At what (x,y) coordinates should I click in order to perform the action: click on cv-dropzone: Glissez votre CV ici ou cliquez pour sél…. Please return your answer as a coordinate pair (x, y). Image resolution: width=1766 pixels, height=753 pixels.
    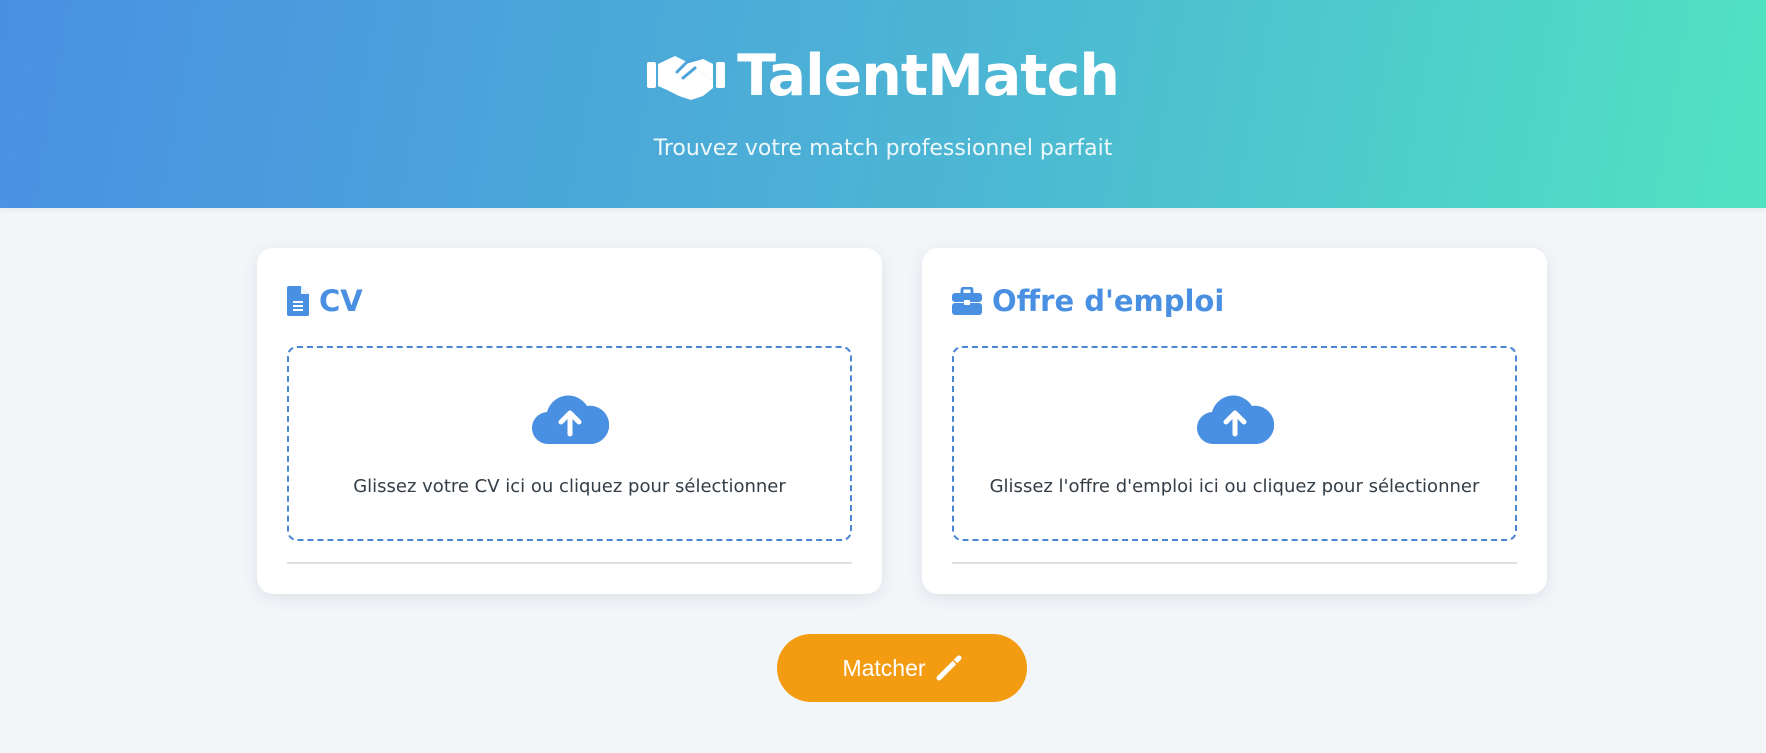
    Looking at the image, I should click on (569, 443).